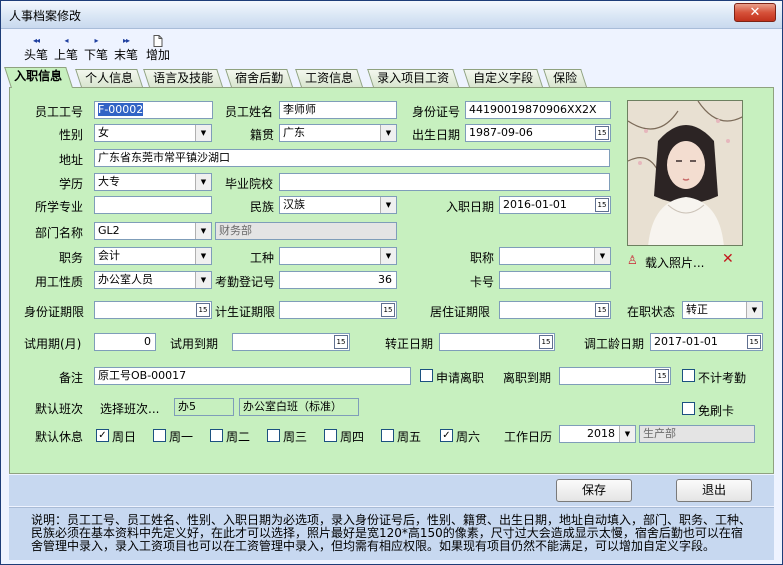  Describe the element at coordinates (153, 310) in the screenshot. I see `id-expiry-input: 15` at that location.